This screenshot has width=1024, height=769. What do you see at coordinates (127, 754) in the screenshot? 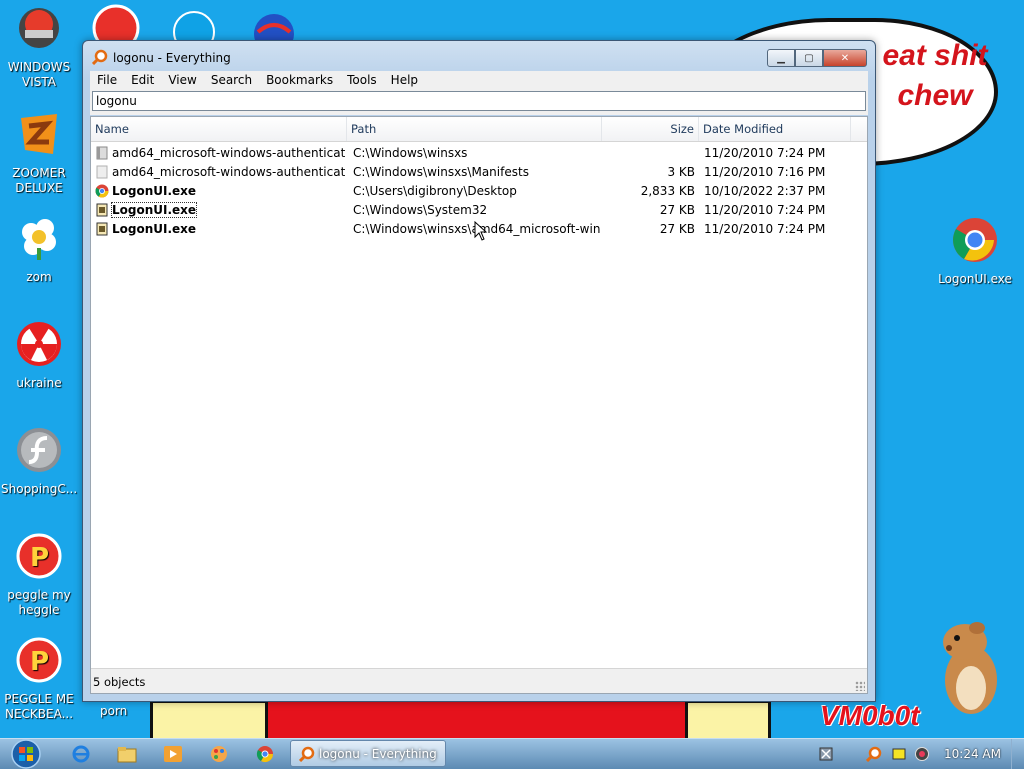
I see `explorer-icon` at bounding box center [127, 754].